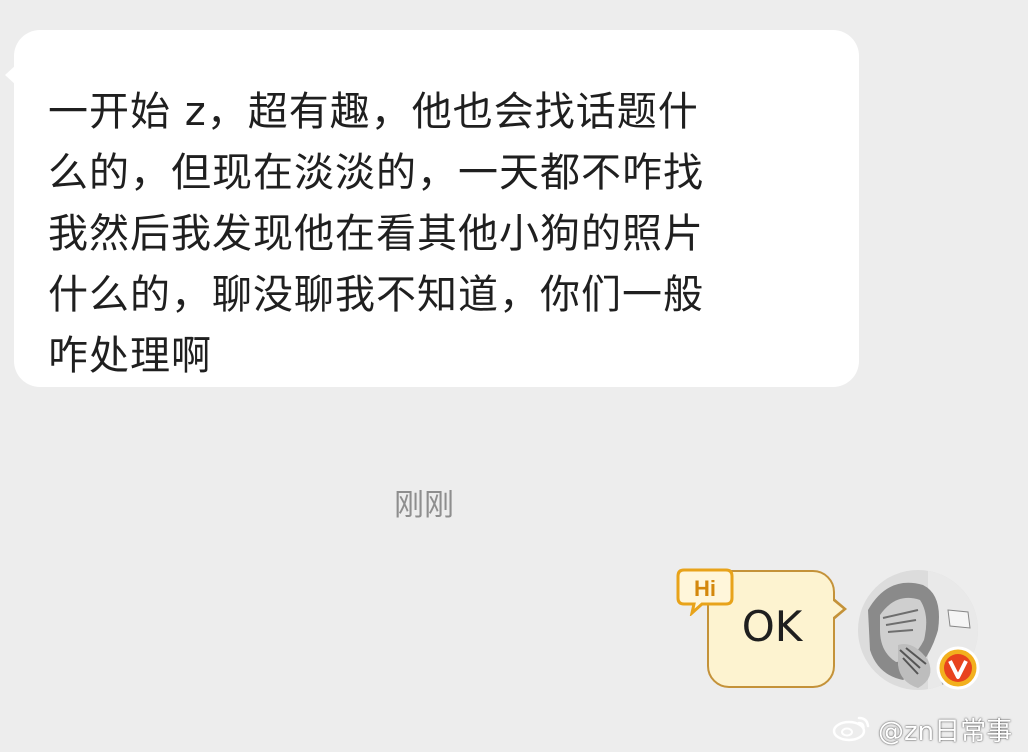 This screenshot has width=1028, height=752. What do you see at coordinates (424, 505) in the screenshot?
I see `message-timestamp: 刚刚` at bounding box center [424, 505].